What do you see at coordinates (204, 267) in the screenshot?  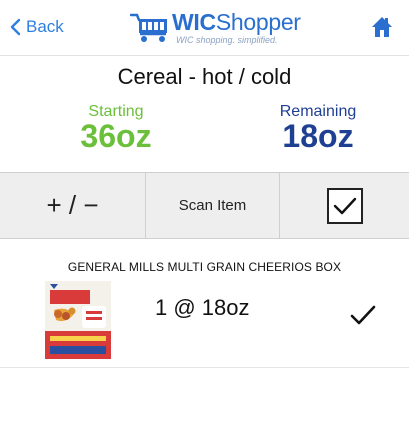 I see `item-name: GENERAL MILLS MULTI GRAIN CHEERIOS BOX` at bounding box center [204, 267].